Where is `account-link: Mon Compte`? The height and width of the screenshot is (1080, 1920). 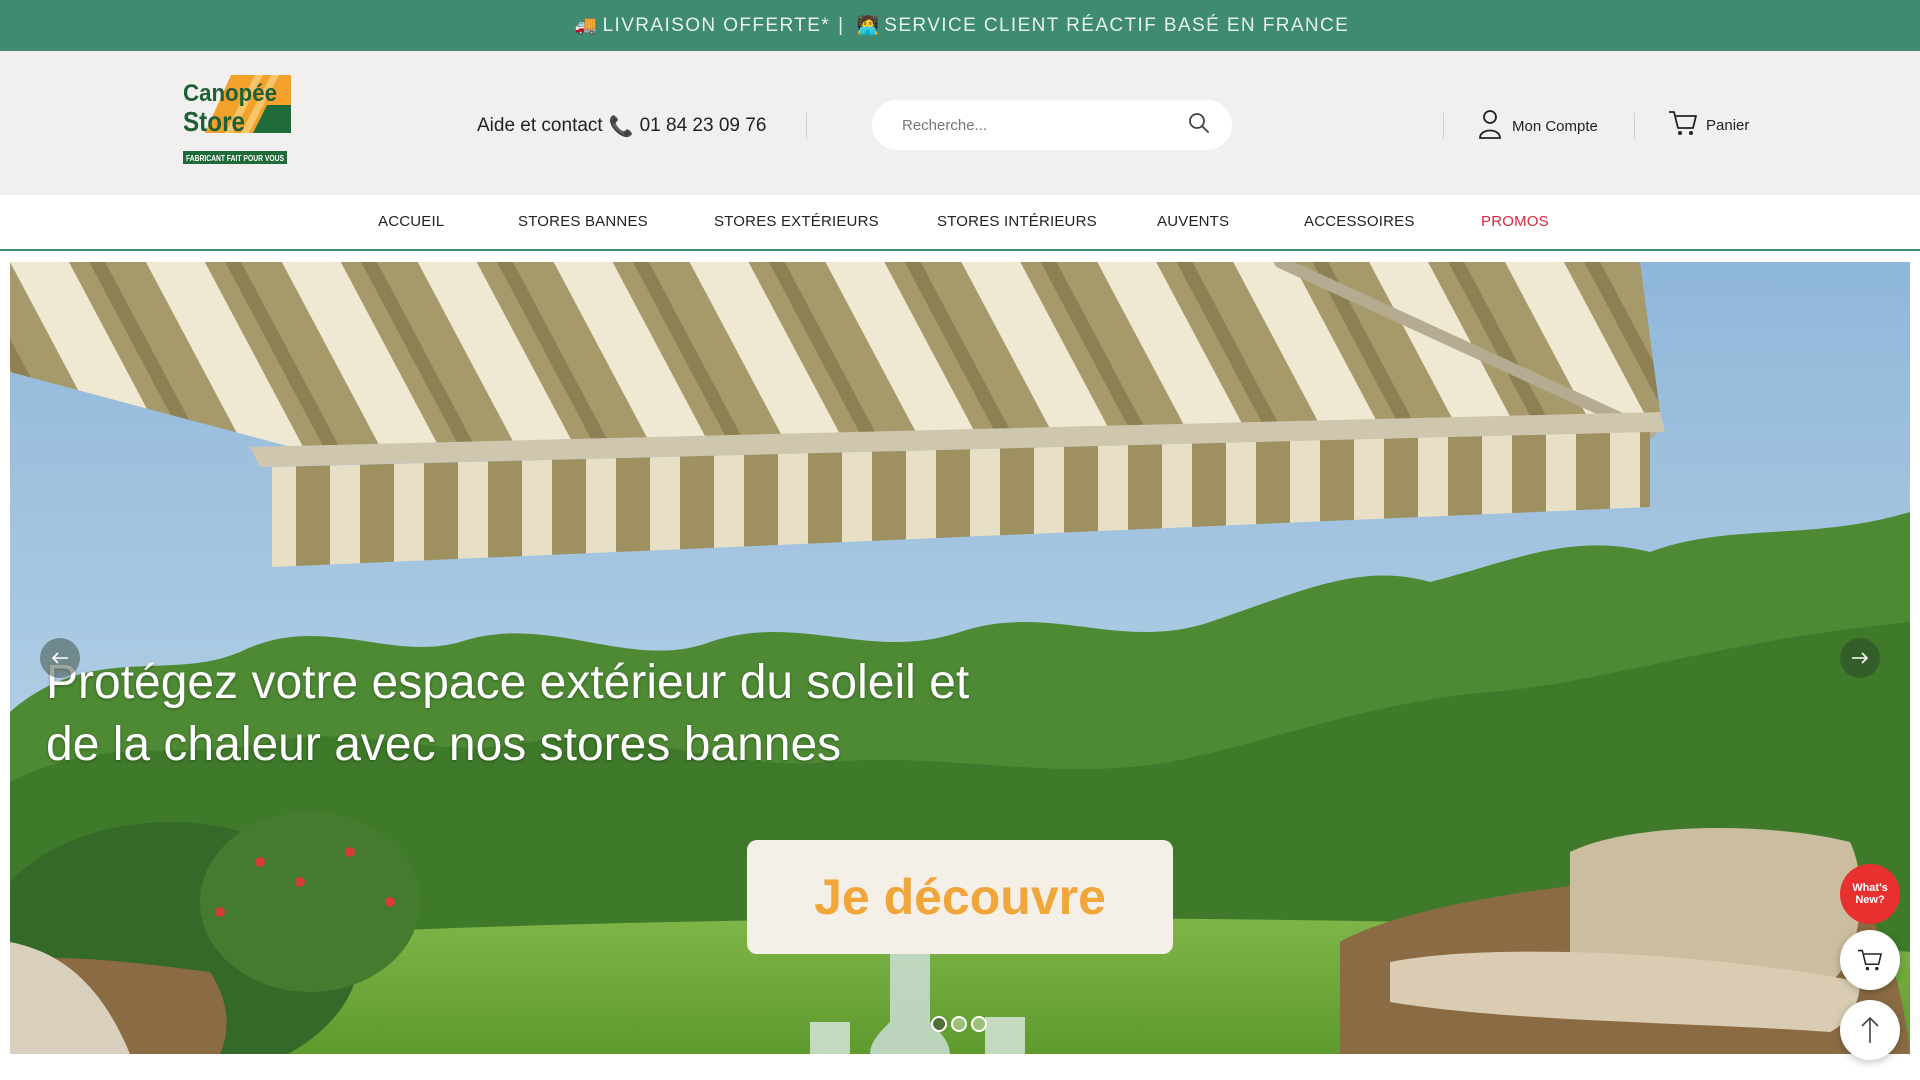 account-link: Mon Compte is located at coordinates (1538, 126).